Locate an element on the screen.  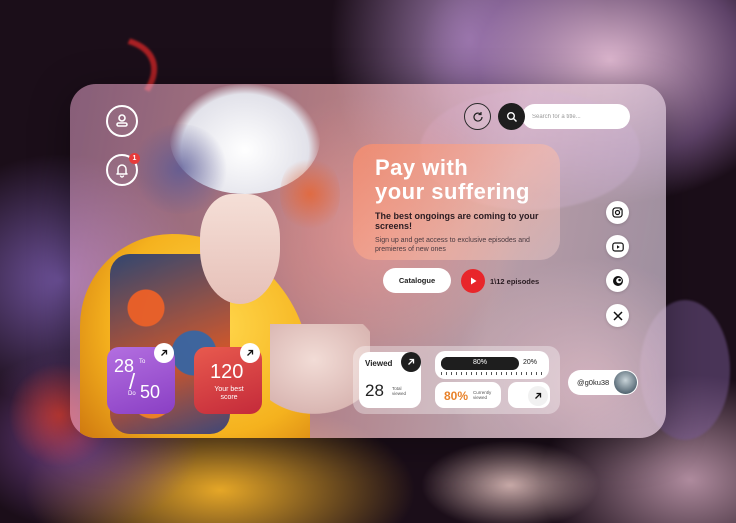
refresh-button is located at coordinates (477, 116).